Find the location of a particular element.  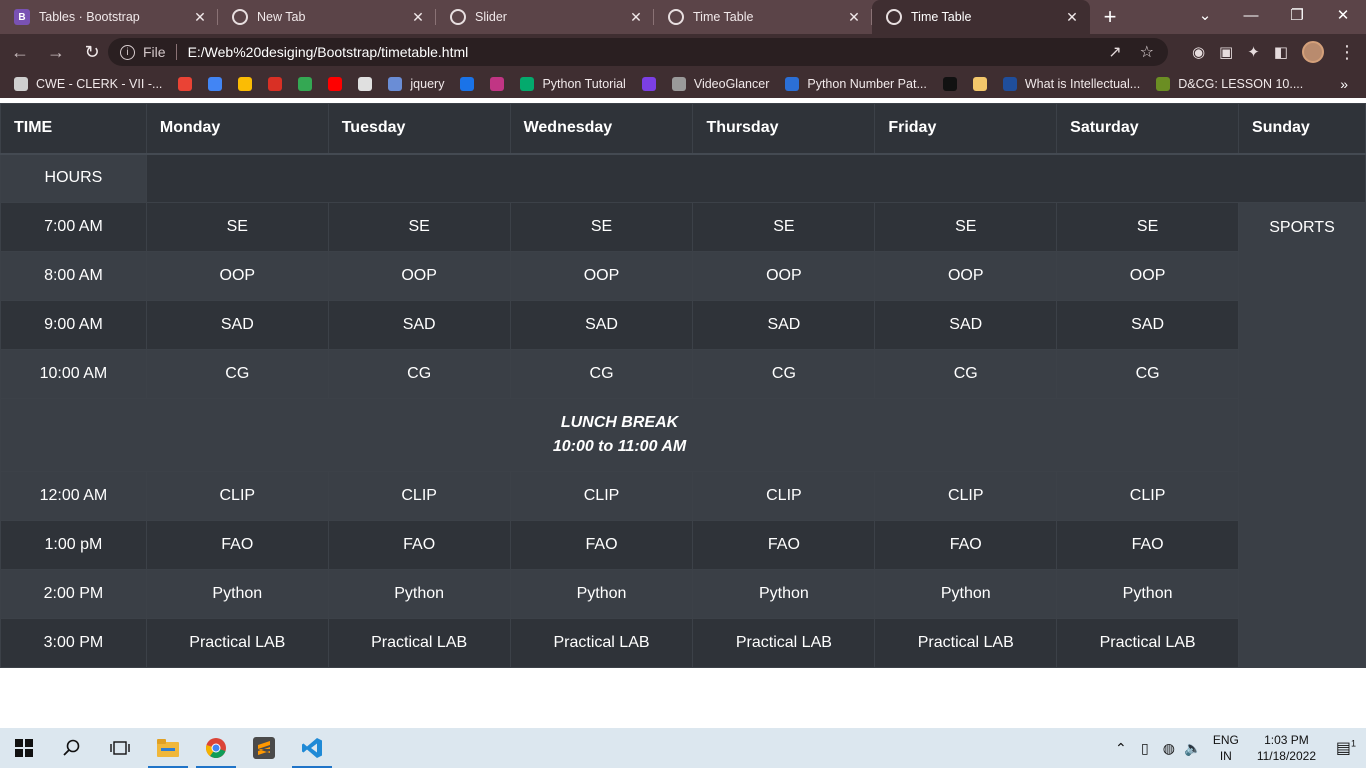

side-panel-icon: ◧ is located at coordinates (1281, 52).